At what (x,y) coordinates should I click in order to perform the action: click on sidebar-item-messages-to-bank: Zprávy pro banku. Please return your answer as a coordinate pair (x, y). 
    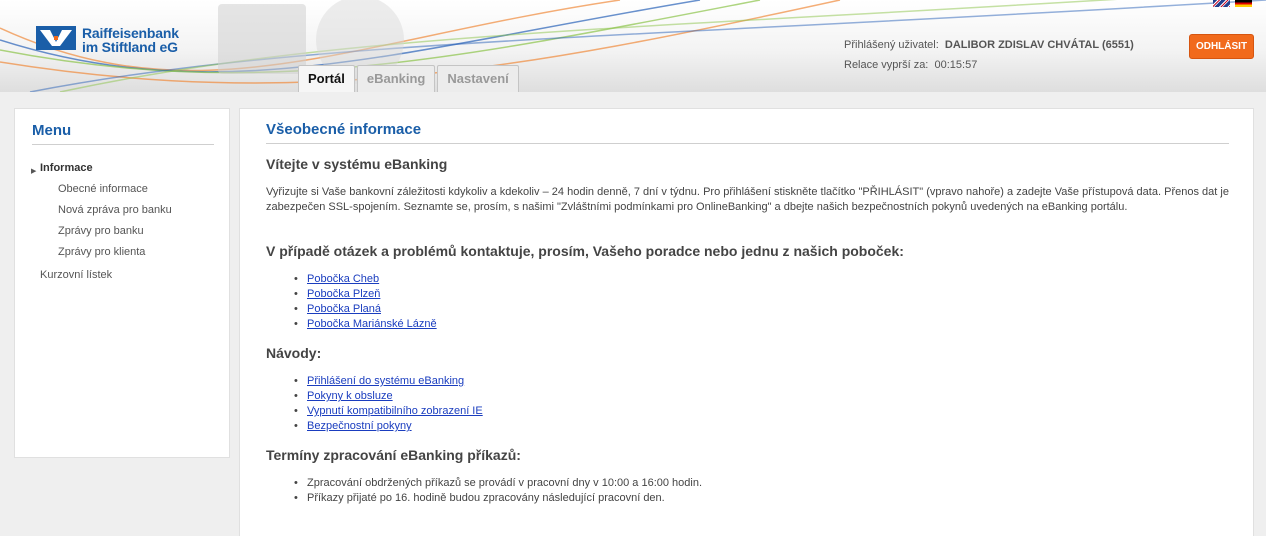
    Looking at the image, I should click on (101, 231).